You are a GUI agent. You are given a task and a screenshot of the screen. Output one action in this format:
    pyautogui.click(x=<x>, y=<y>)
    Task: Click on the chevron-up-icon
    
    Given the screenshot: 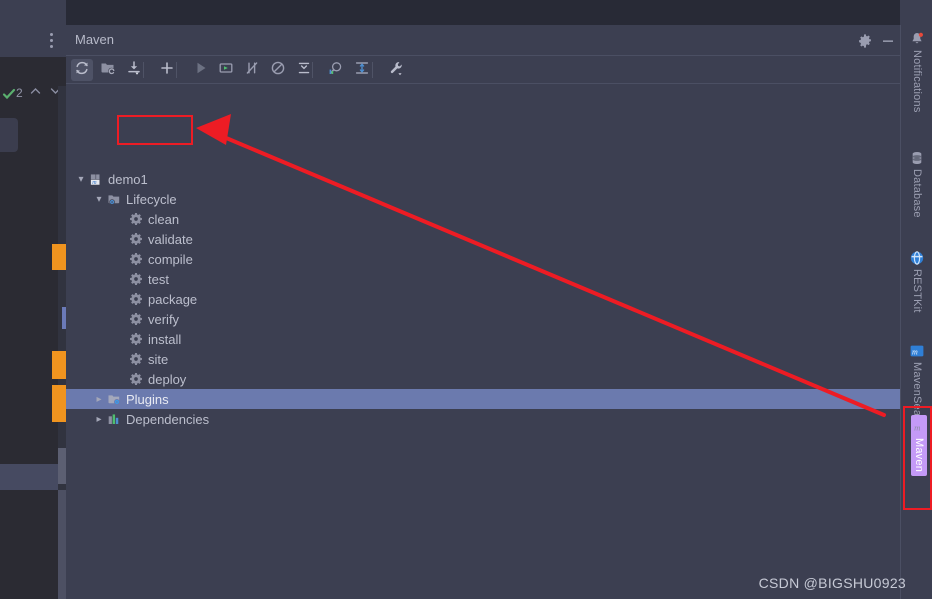 What is the action you would take?
    pyautogui.click(x=35, y=92)
    